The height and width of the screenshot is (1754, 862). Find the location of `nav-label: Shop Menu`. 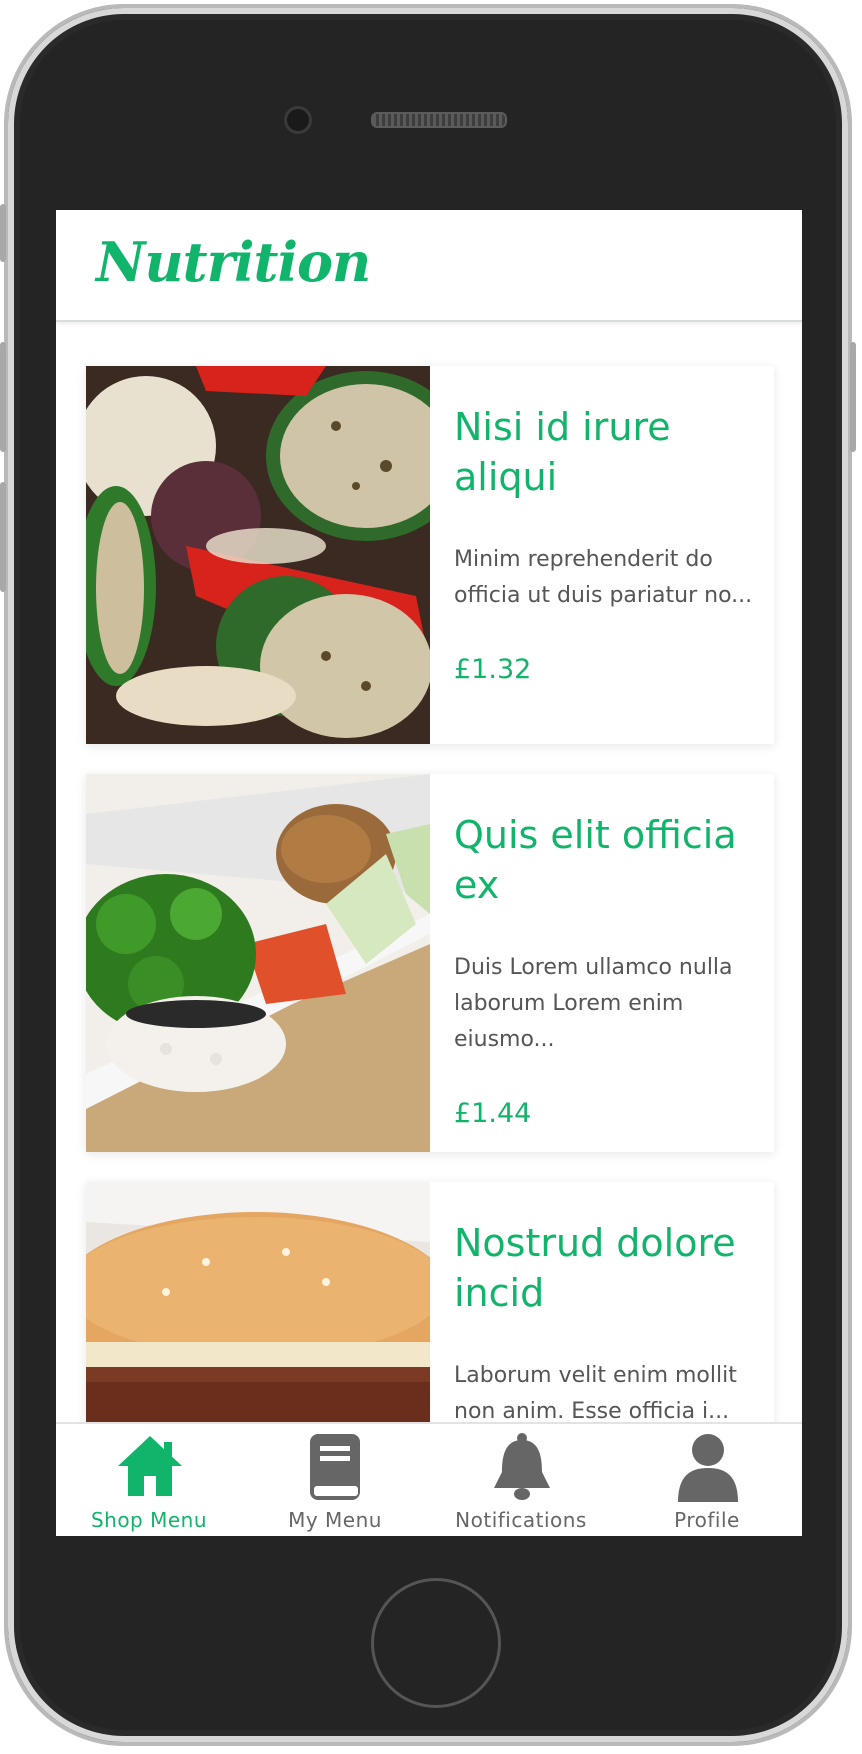

nav-label: Shop Menu is located at coordinates (149, 1520).